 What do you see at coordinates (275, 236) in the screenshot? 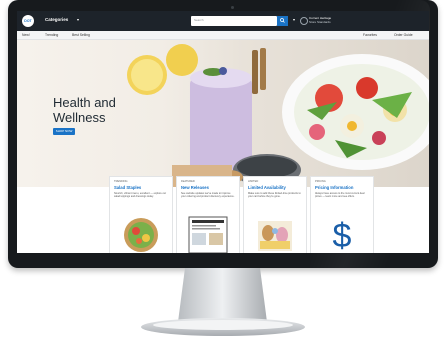
I see `easter-basket-icon` at bounding box center [275, 236].